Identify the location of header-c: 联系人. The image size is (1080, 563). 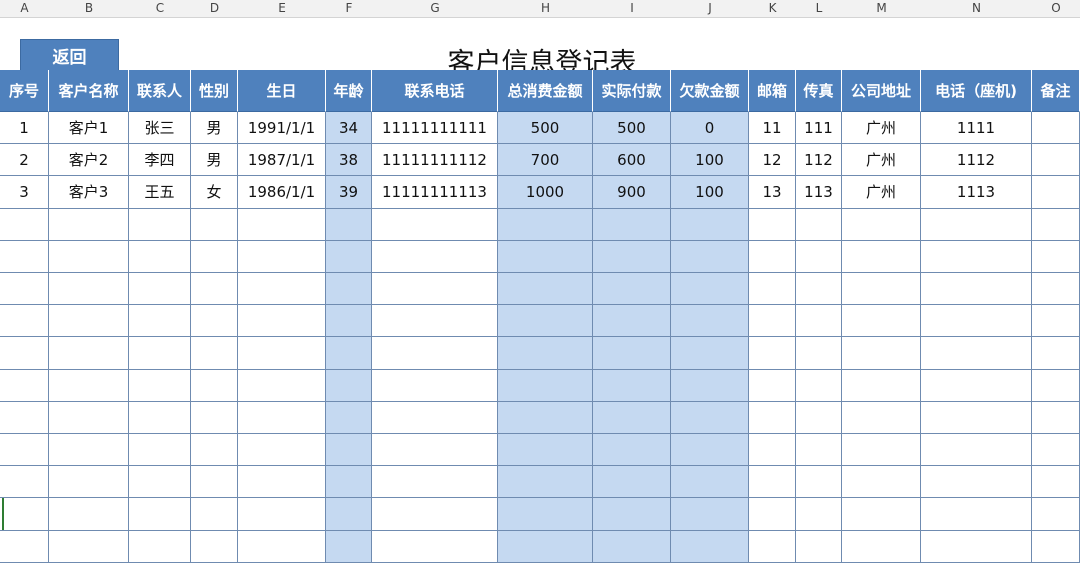
(160, 91).